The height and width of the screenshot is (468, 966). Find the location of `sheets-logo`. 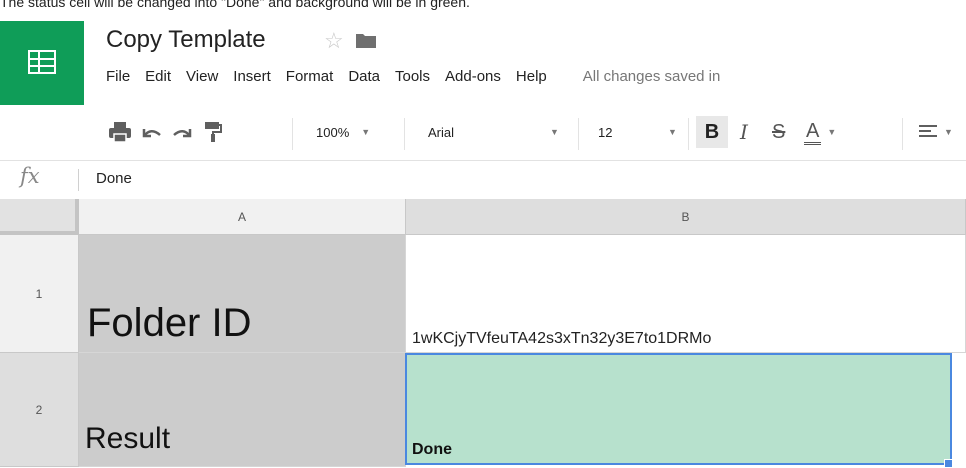

sheets-logo is located at coordinates (42, 63).